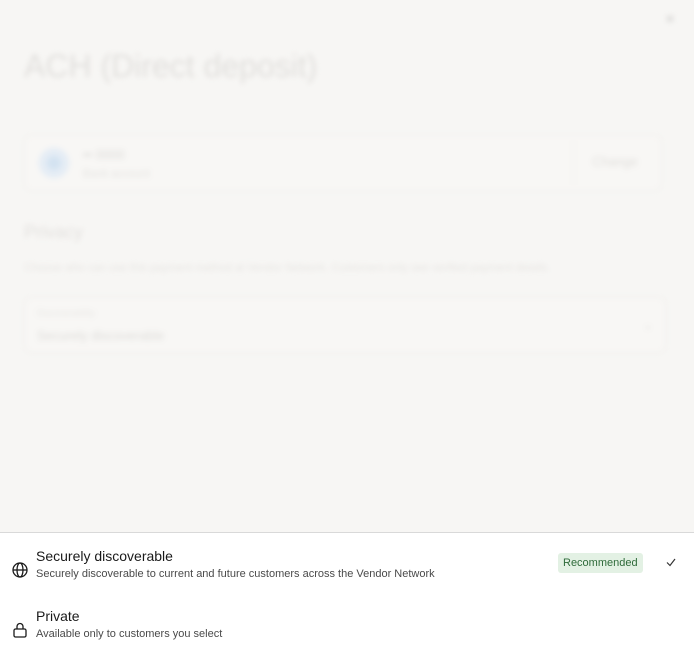 This screenshot has height=665, width=694. Describe the element at coordinates (345, 325) in the screenshot. I see `discoverability-select: Discoverability Securely discoverable ⌄` at that location.